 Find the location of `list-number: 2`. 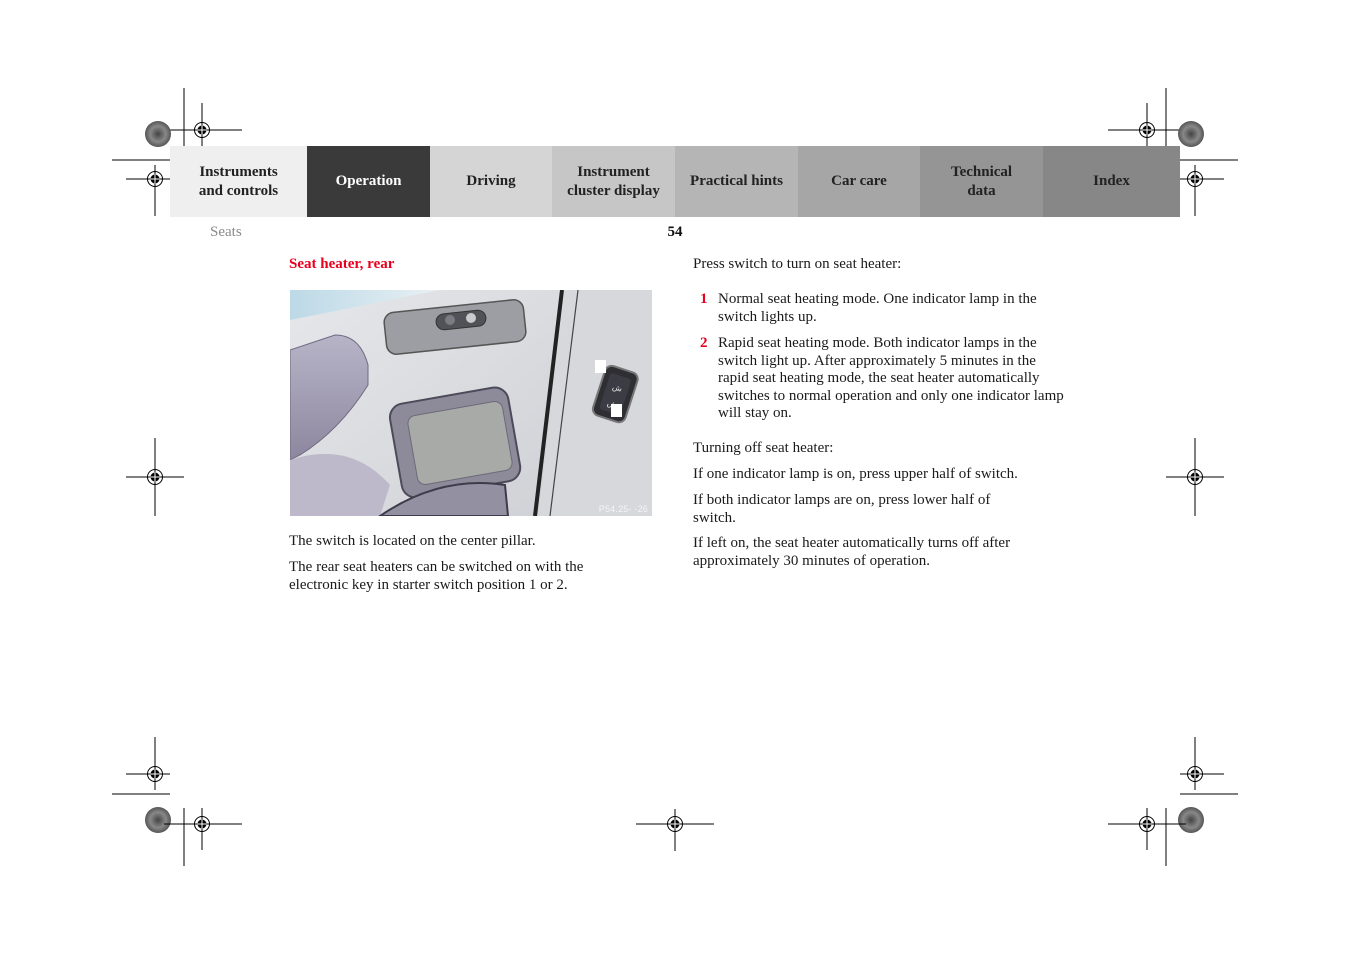

list-number: 2 is located at coordinates (704, 343).